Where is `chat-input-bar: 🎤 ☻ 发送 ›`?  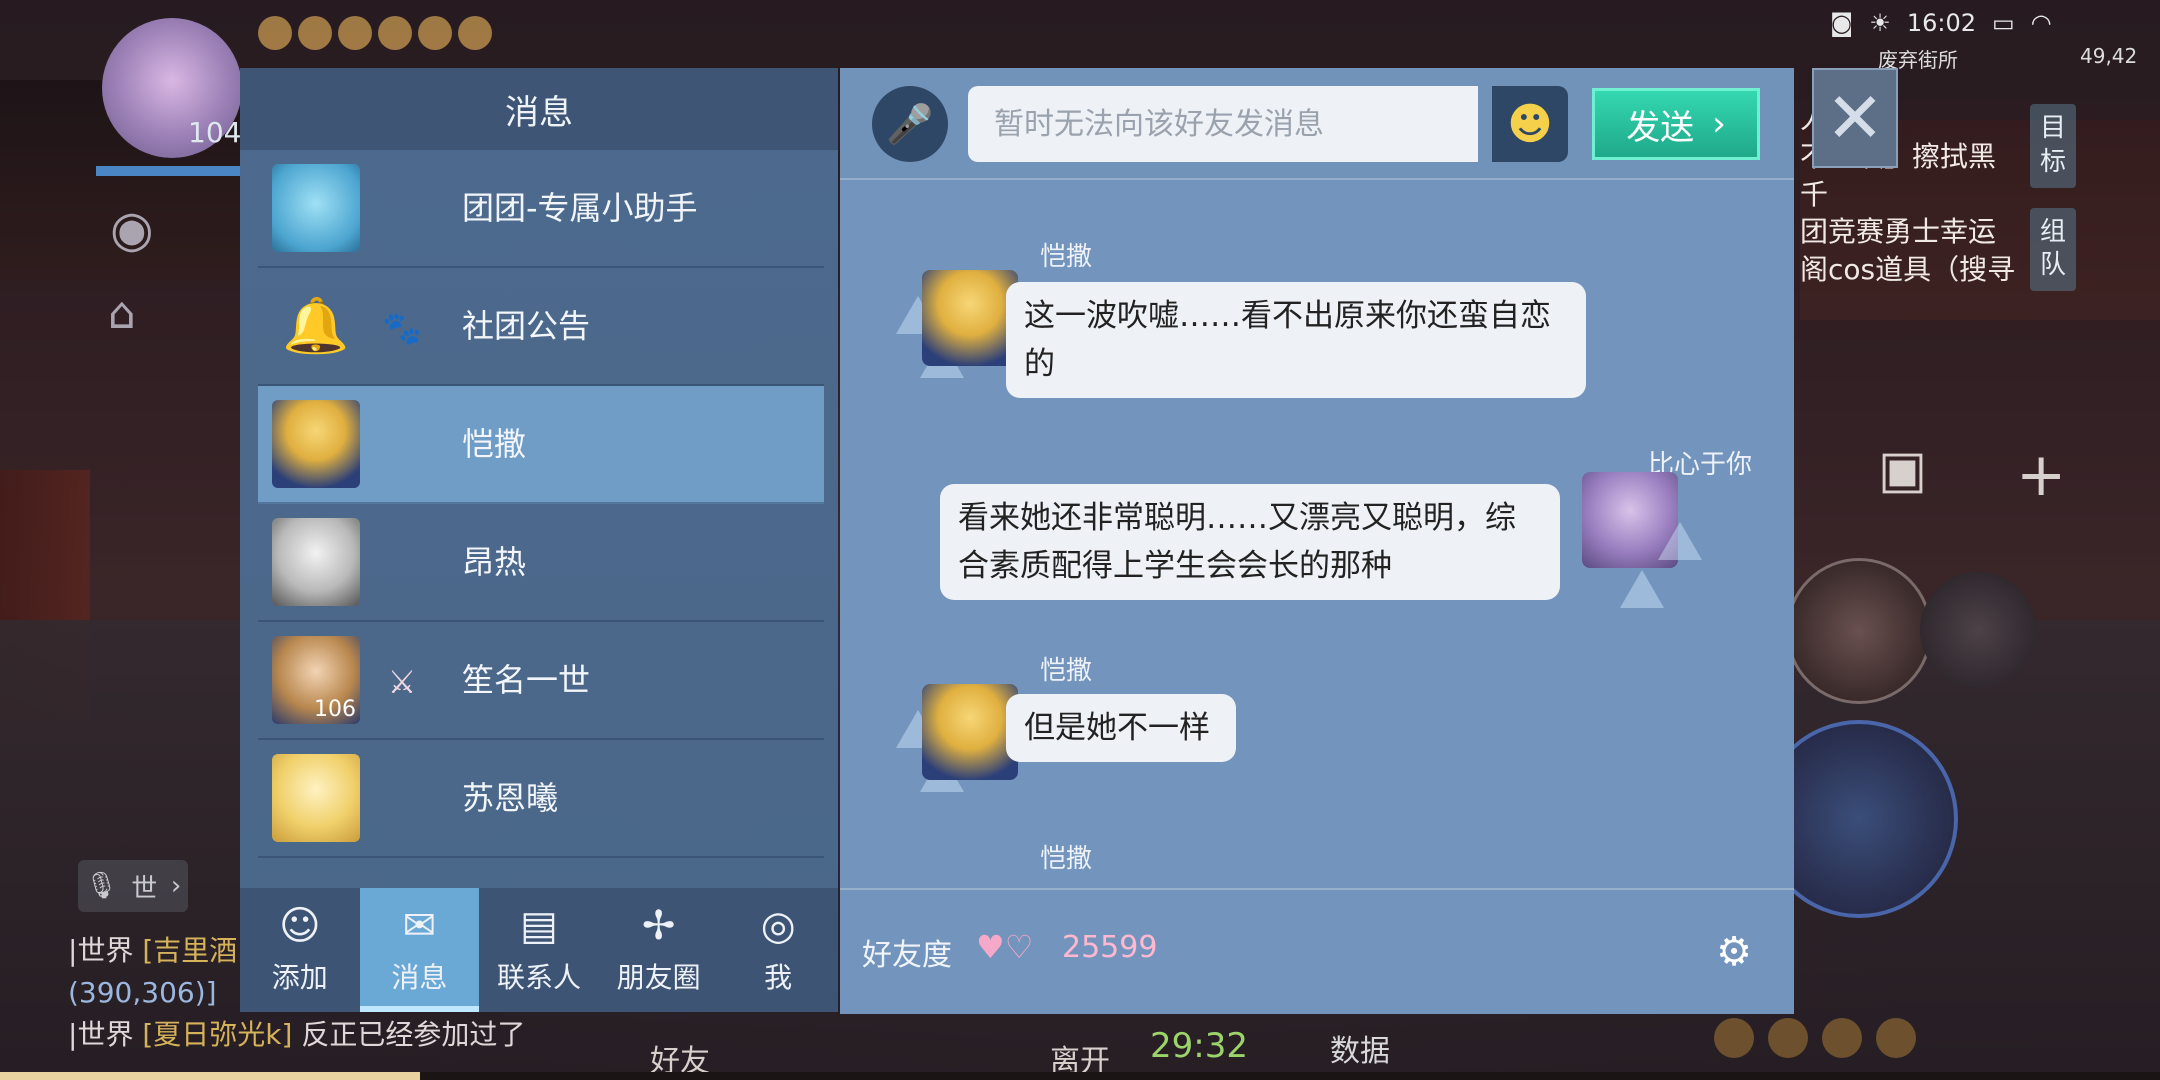
chat-input-bar: 🎤 ☻ 发送 › is located at coordinates (1317, 124).